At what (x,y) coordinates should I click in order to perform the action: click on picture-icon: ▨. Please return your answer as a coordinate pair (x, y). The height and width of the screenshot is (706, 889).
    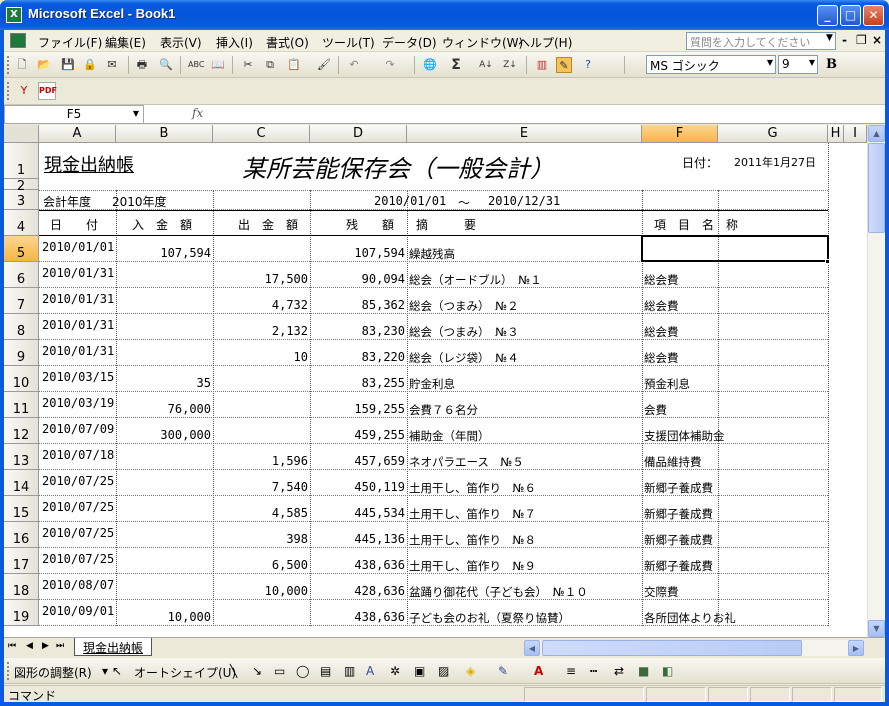
    Looking at the image, I should click on (443, 671).